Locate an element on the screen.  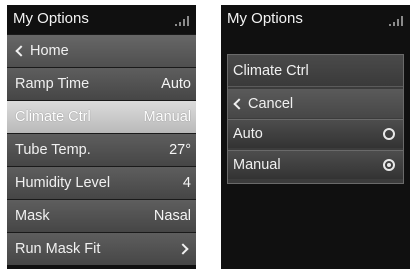
menu-item-humidity-level: Humidity Level 4 is located at coordinates (101, 182).